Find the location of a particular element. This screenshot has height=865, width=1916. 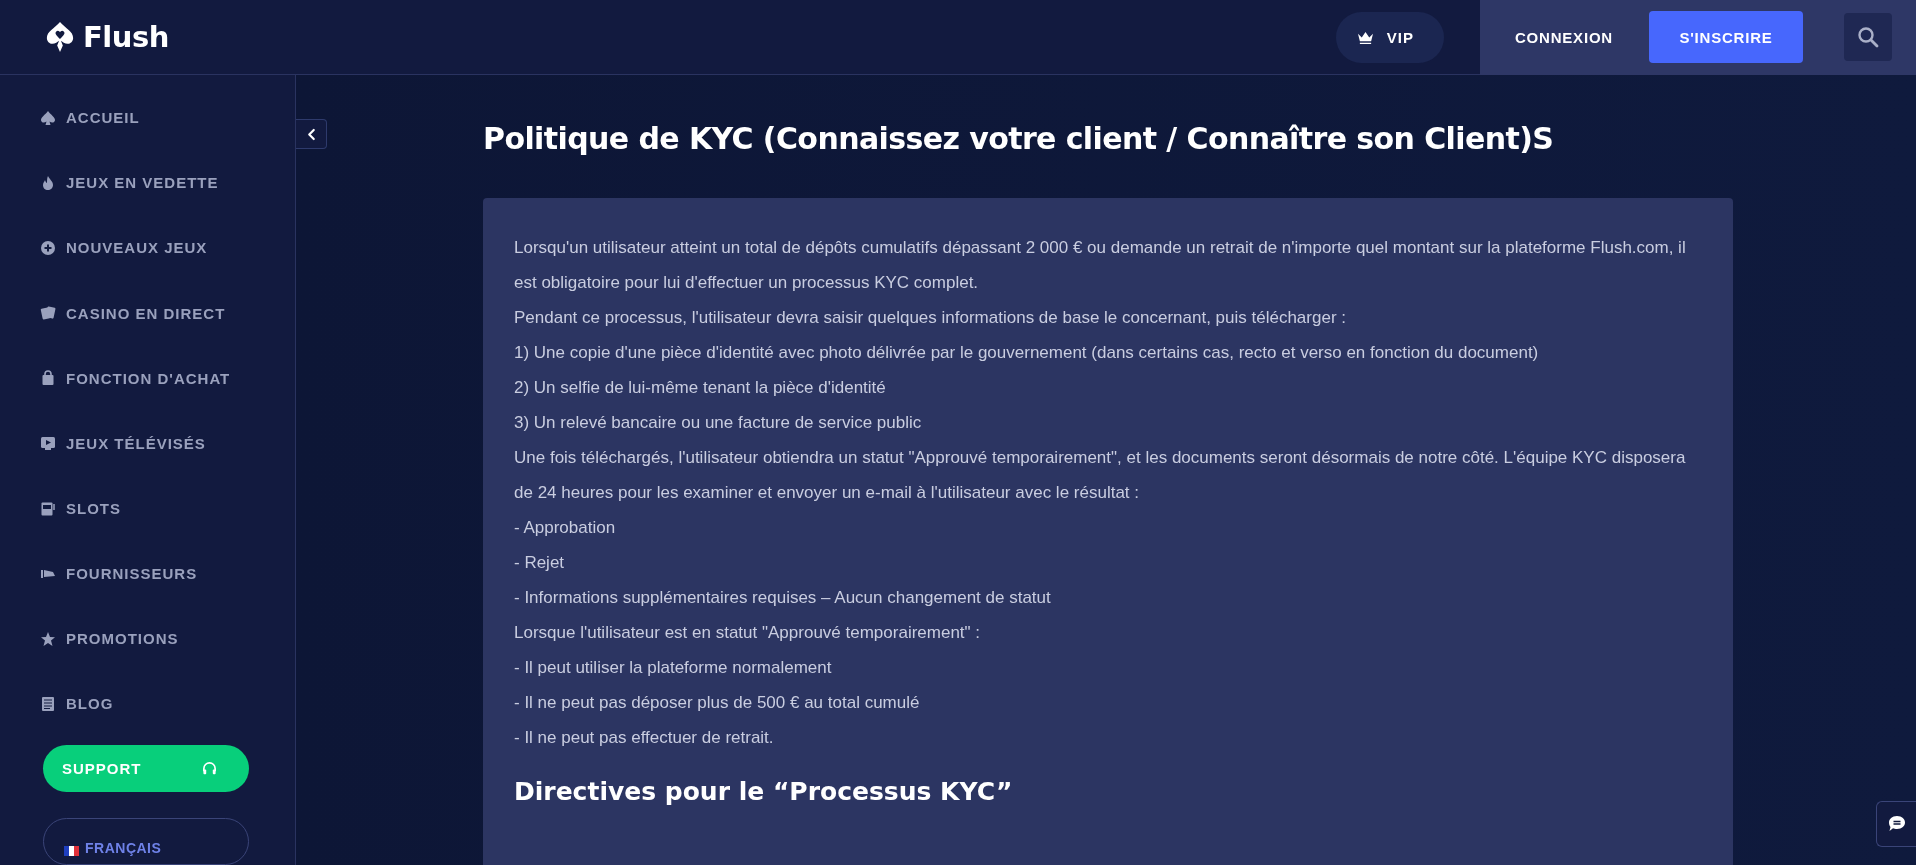

paragraph: - Il ne peut pas effectuer de retrait. is located at coordinates (644, 738).